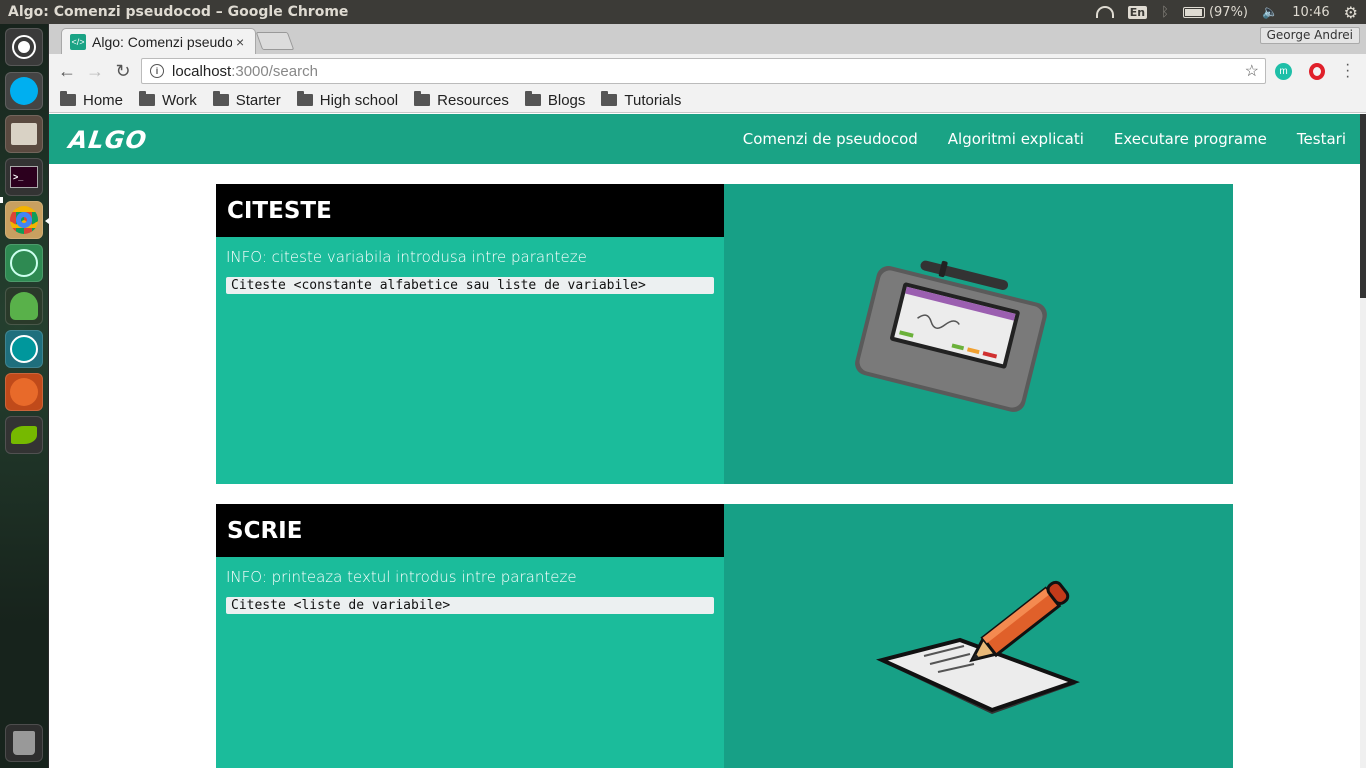 The height and width of the screenshot is (768, 1366). I want to click on pencil-paper-icon, so click(978, 647).